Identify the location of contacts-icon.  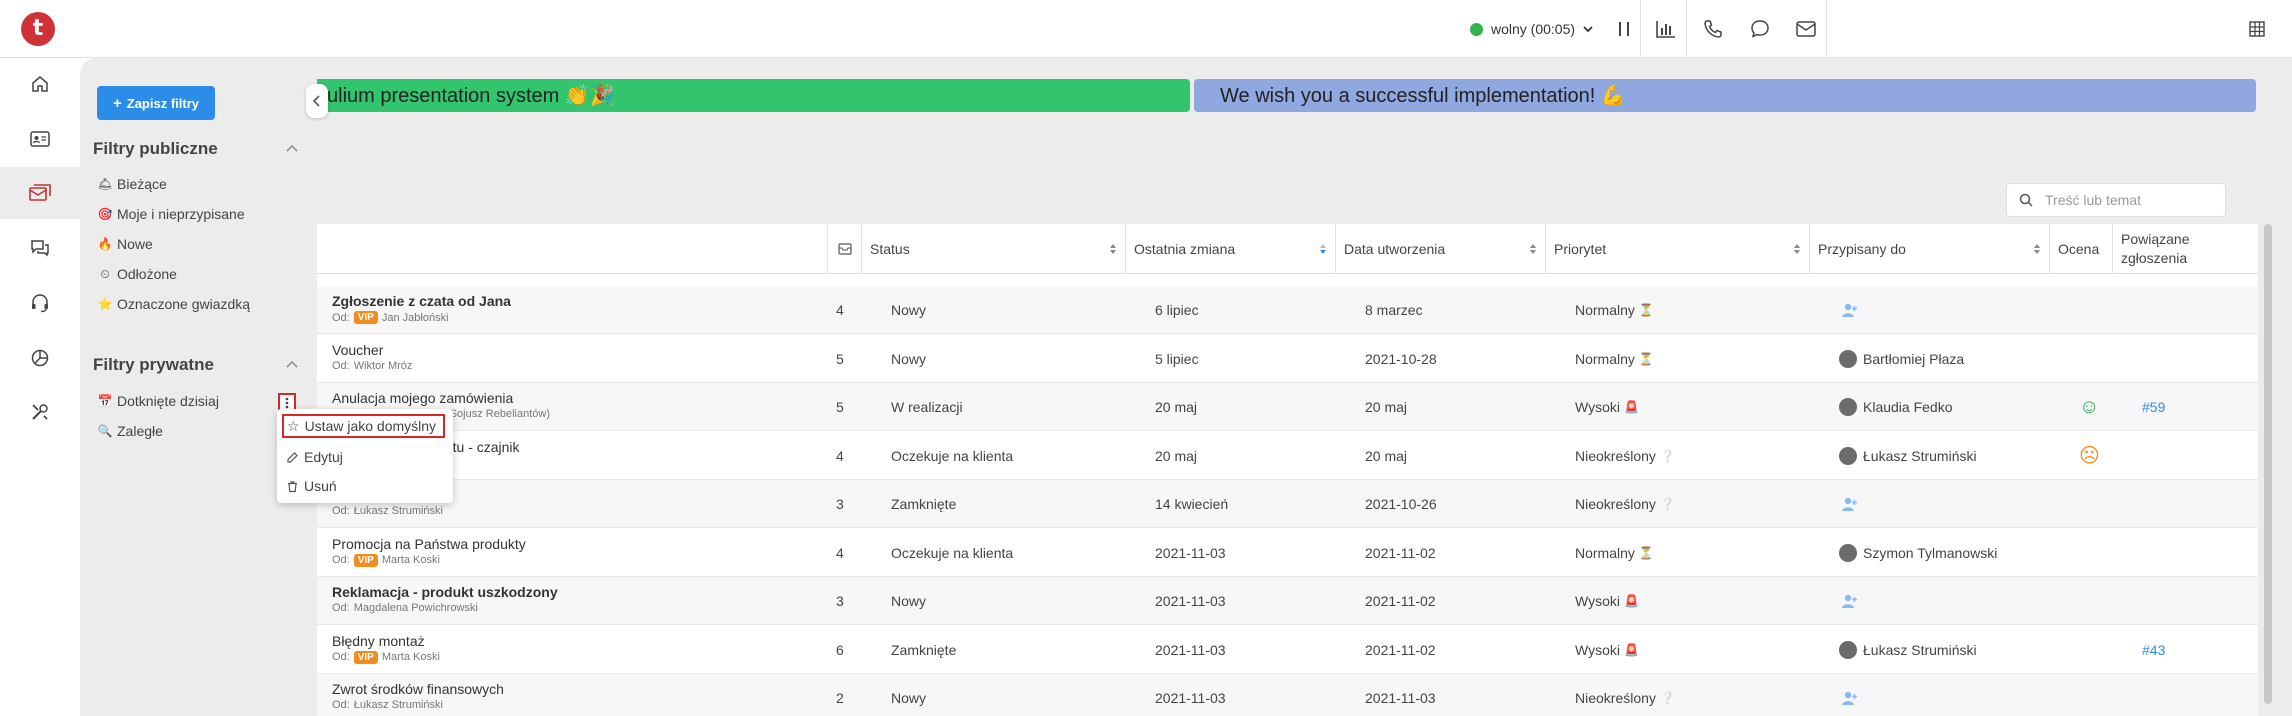
(40, 139).